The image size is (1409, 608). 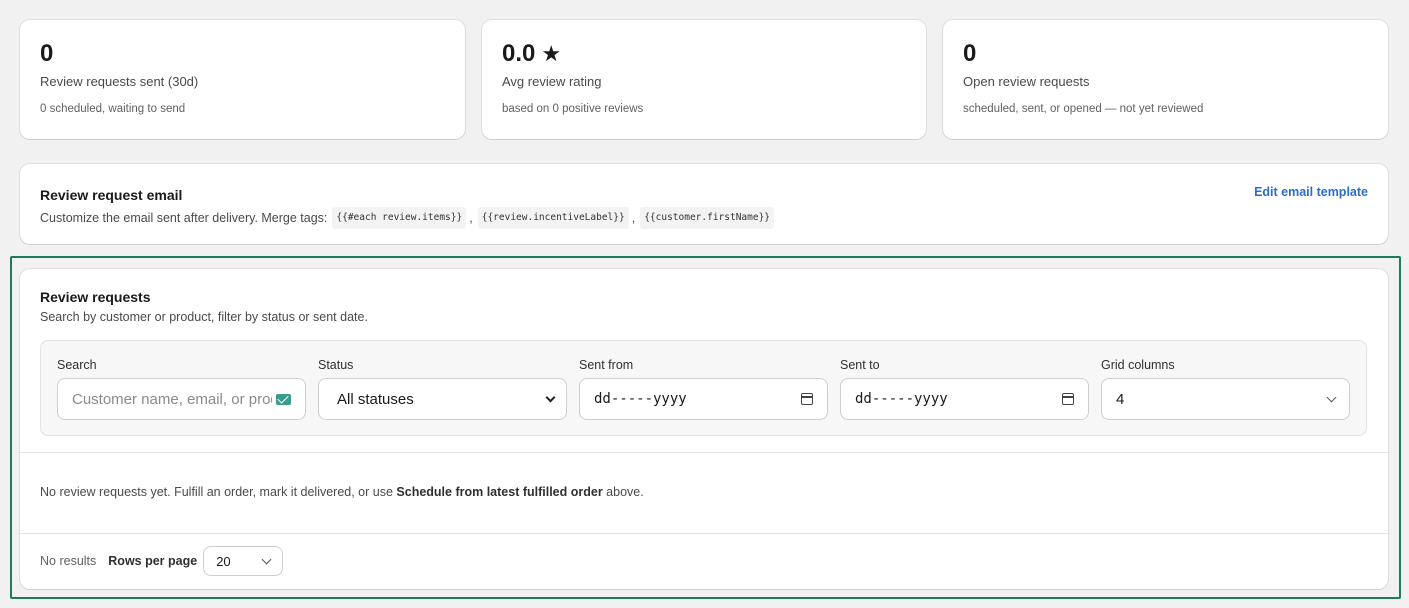 What do you see at coordinates (77, 365) in the screenshot?
I see `search-label: Search` at bounding box center [77, 365].